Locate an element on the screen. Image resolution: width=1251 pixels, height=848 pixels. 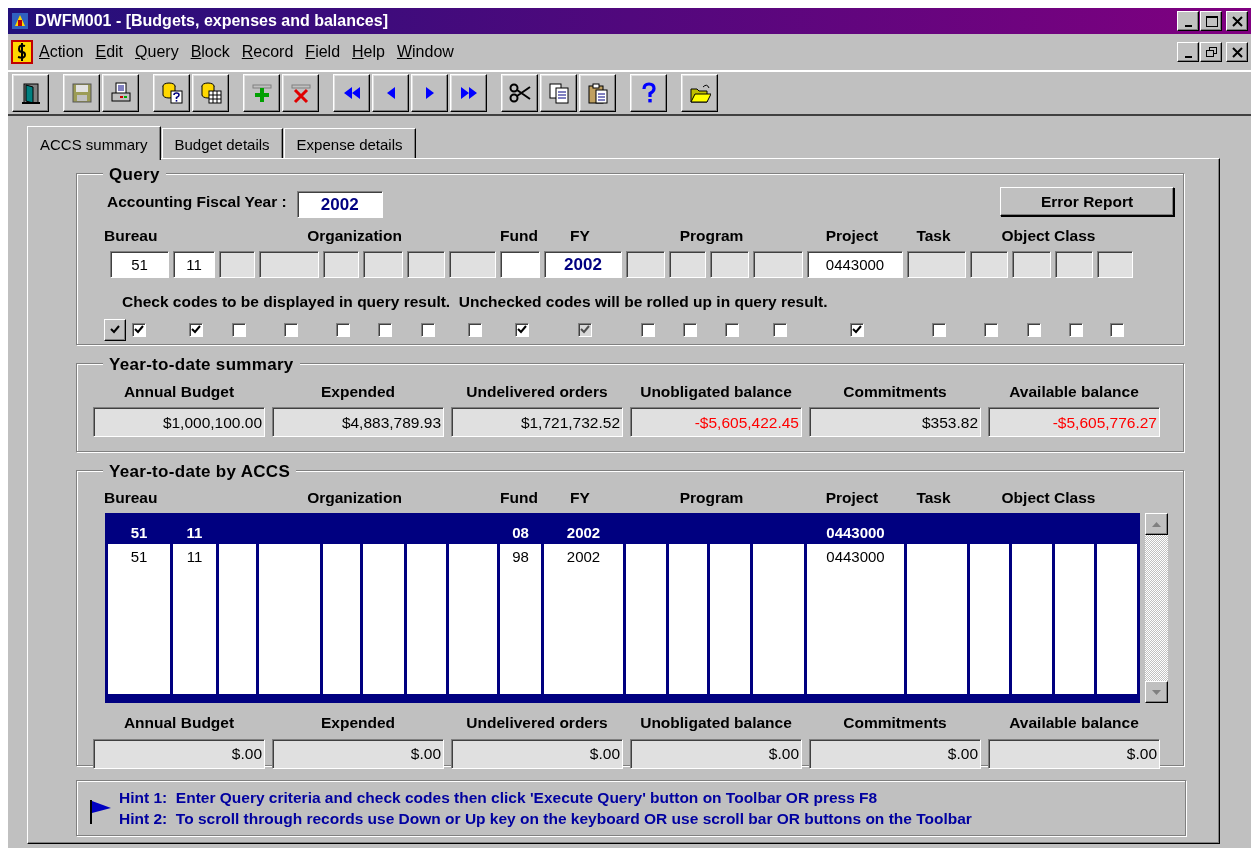
cut-button is located at coordinates (519, 93).